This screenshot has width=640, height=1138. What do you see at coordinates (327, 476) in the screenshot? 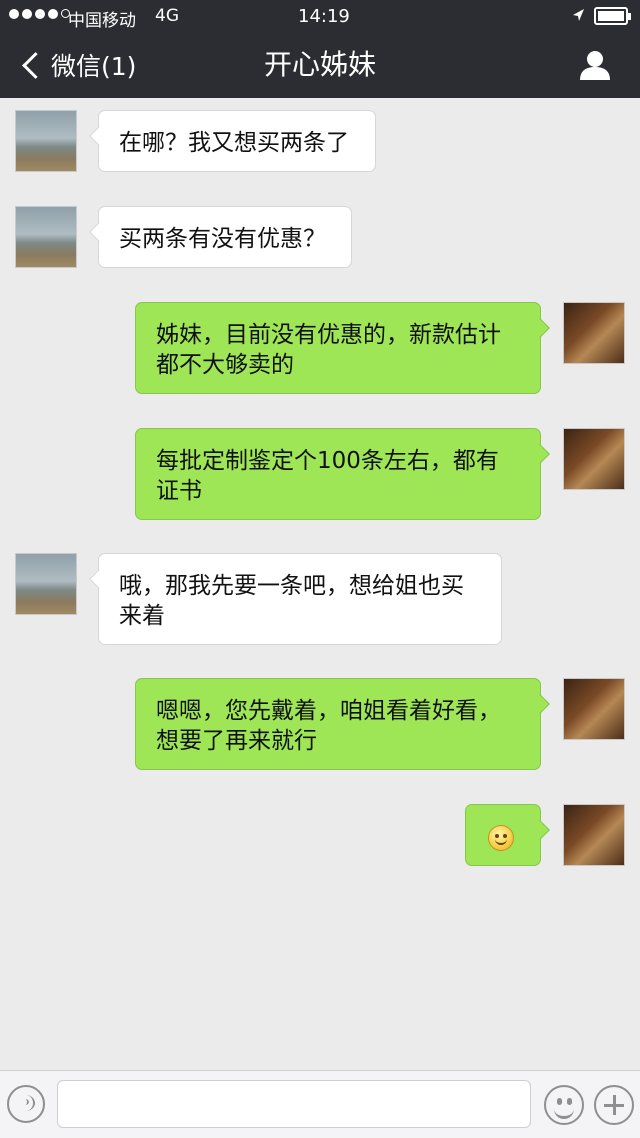
I see `message-text: 每批定制鉴定个100条左右，都有证书` at bounding box center [327, 476].